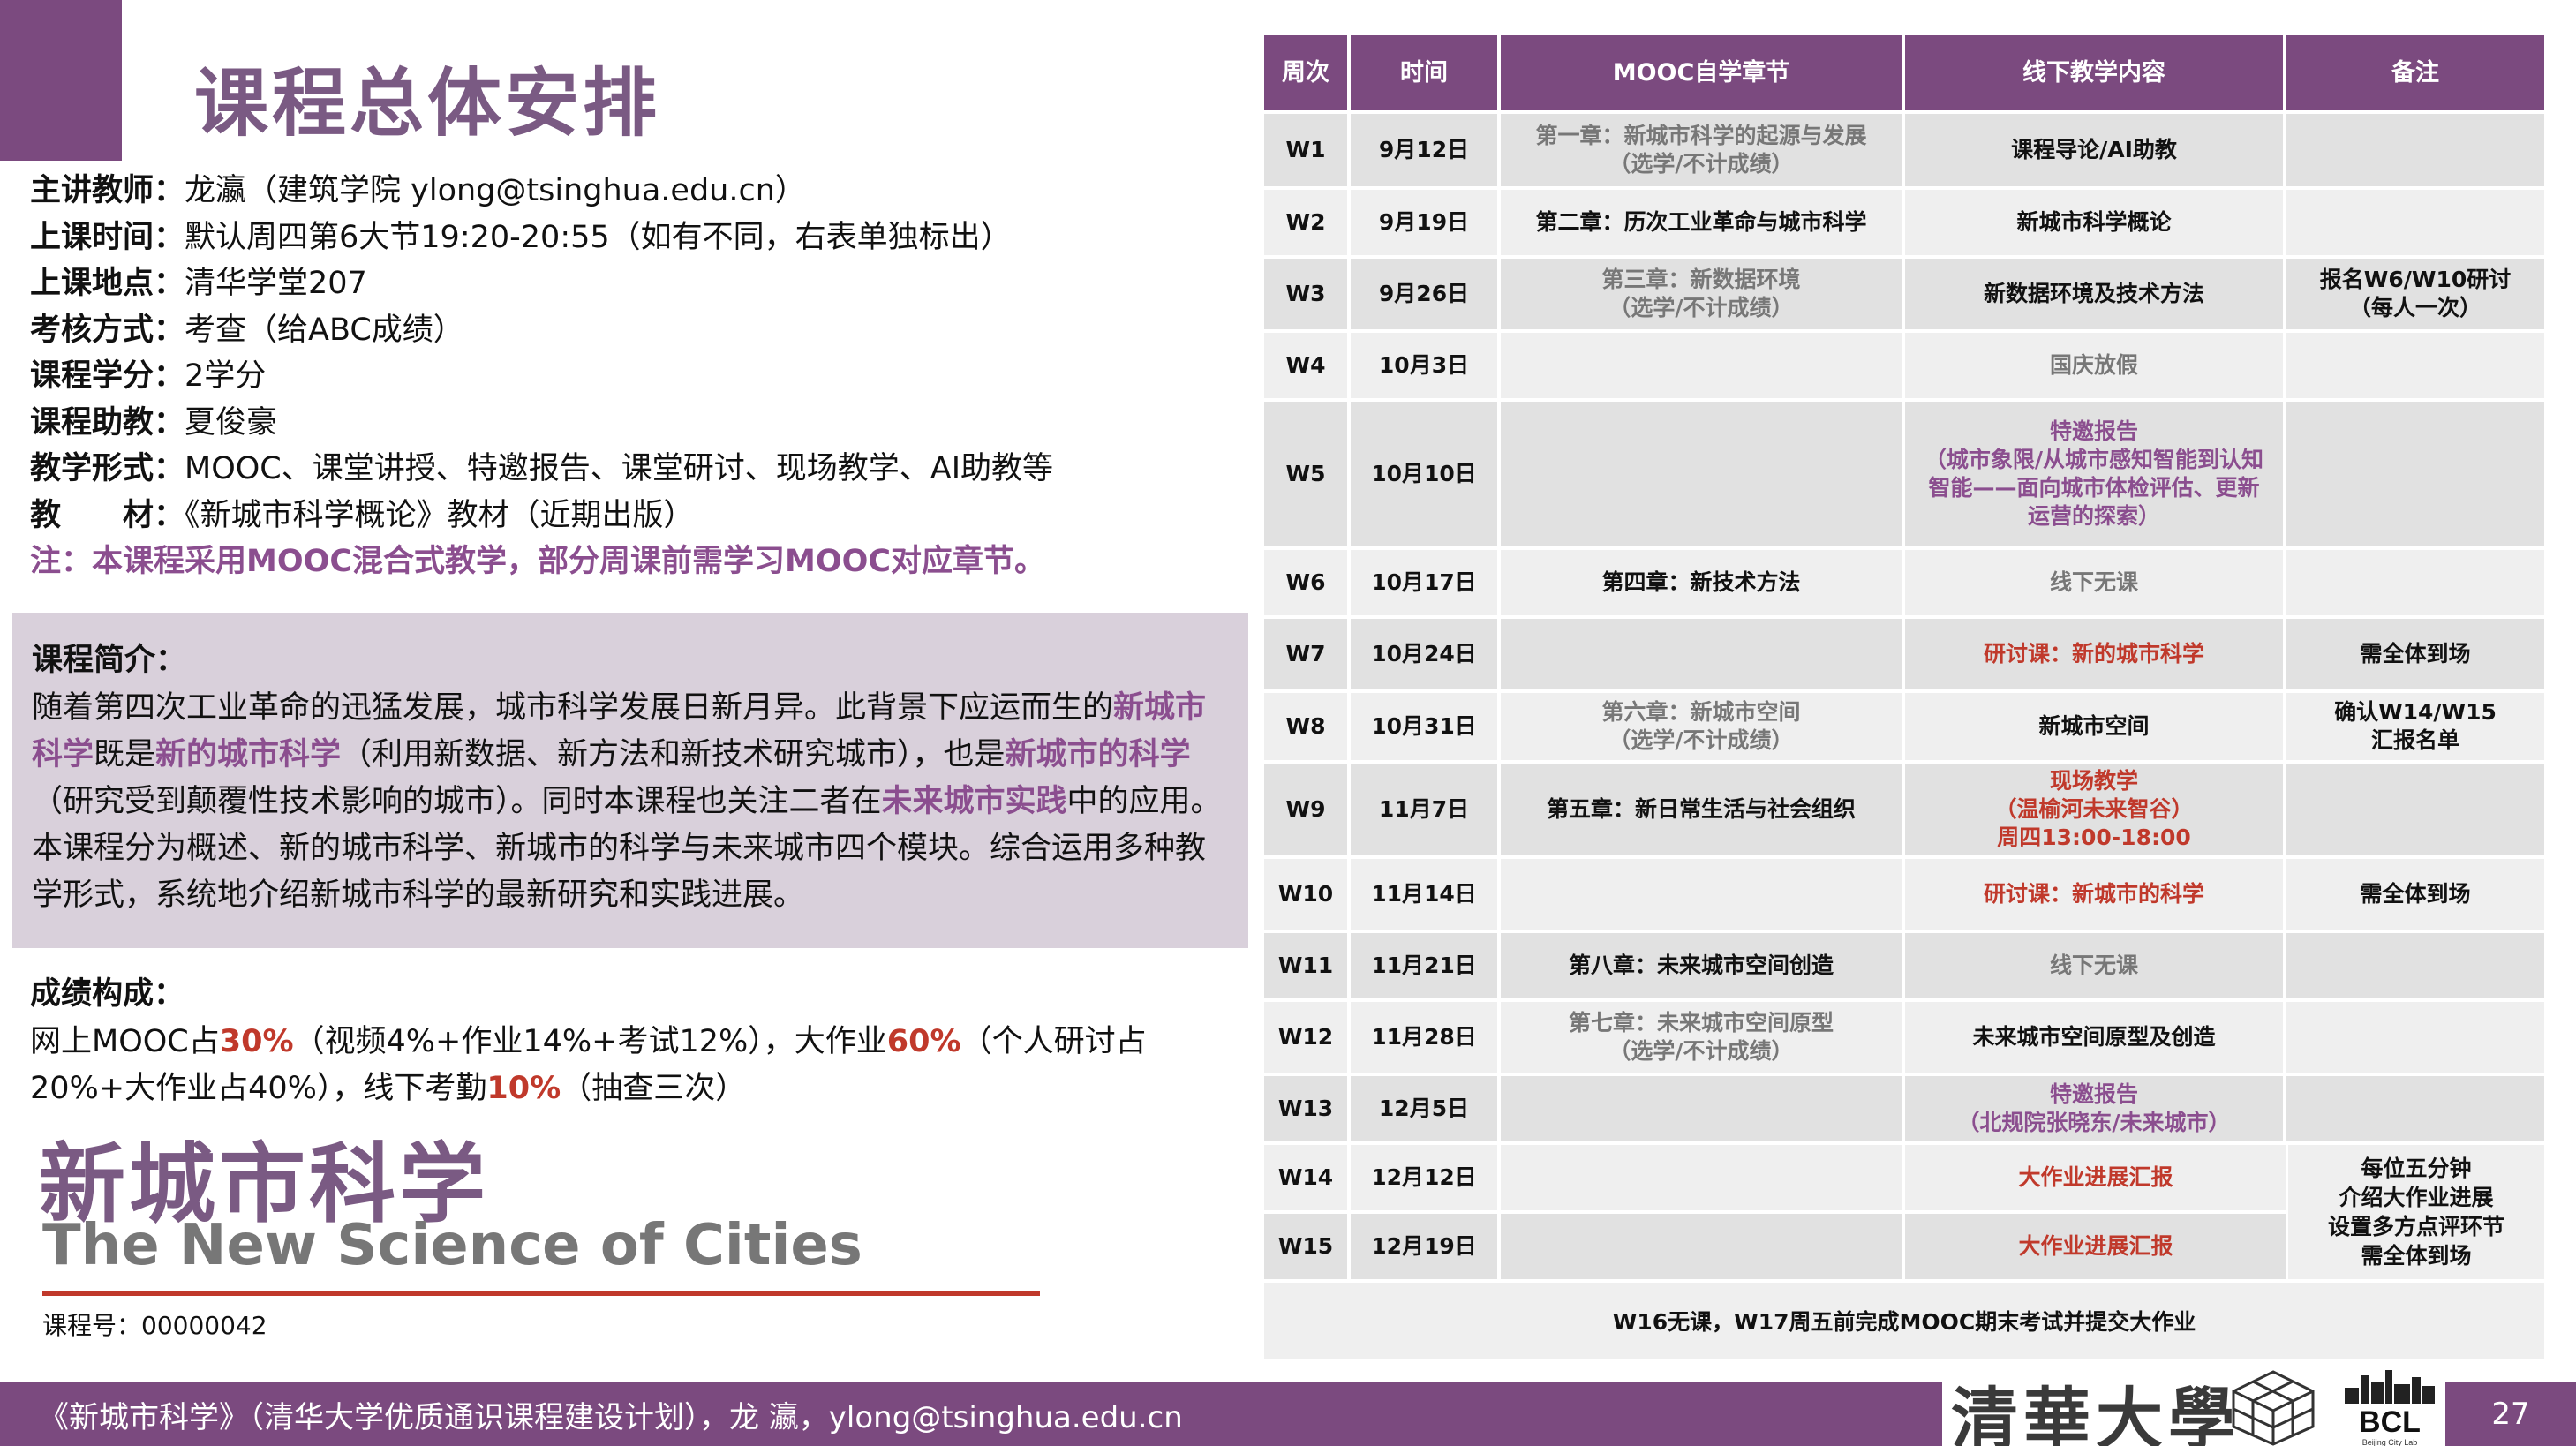 The height and width of the screenshot is (1446, 2576). I want to click on tsinghua-logo: 清華大學, so click(2096, 1405).